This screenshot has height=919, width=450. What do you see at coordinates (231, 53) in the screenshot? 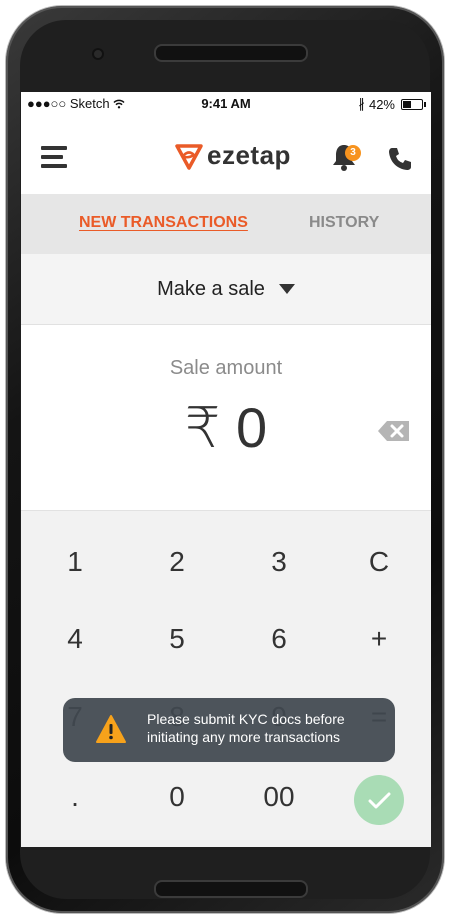
I see `speaker-grille-top` at bounding box center [231, 53].